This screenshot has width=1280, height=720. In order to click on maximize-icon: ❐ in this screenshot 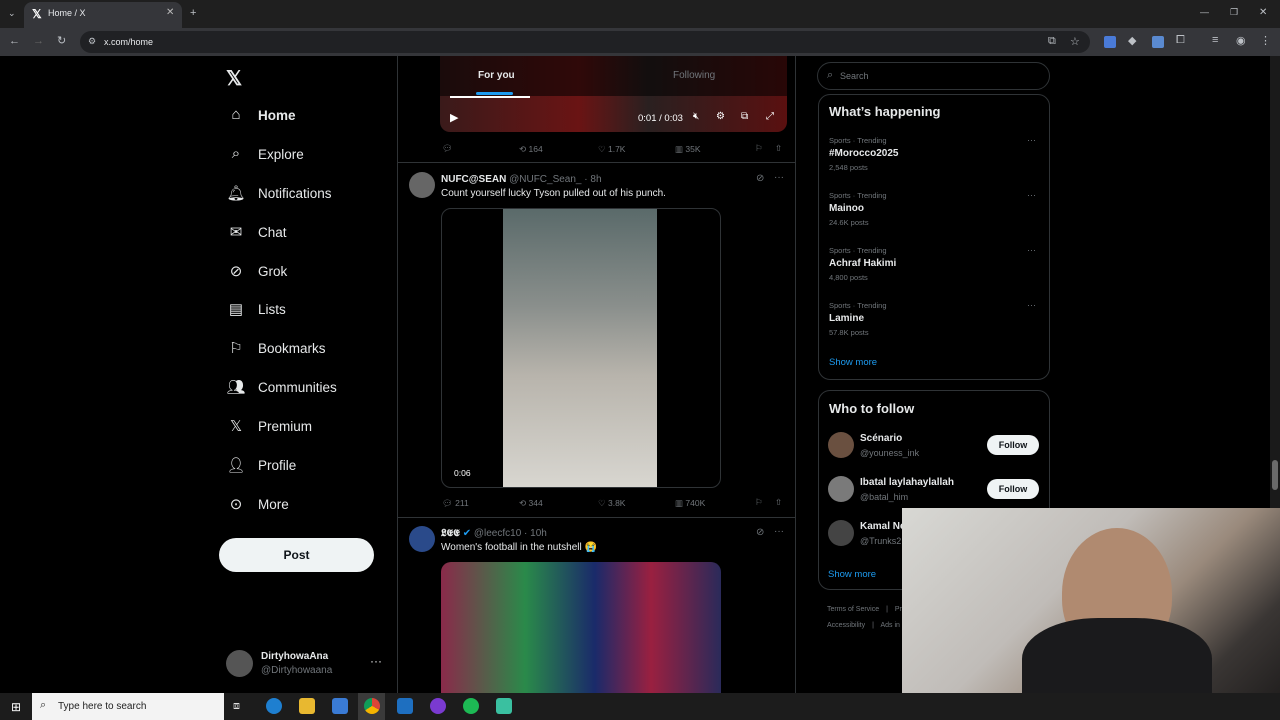, I will do `click(1234, 12)`.